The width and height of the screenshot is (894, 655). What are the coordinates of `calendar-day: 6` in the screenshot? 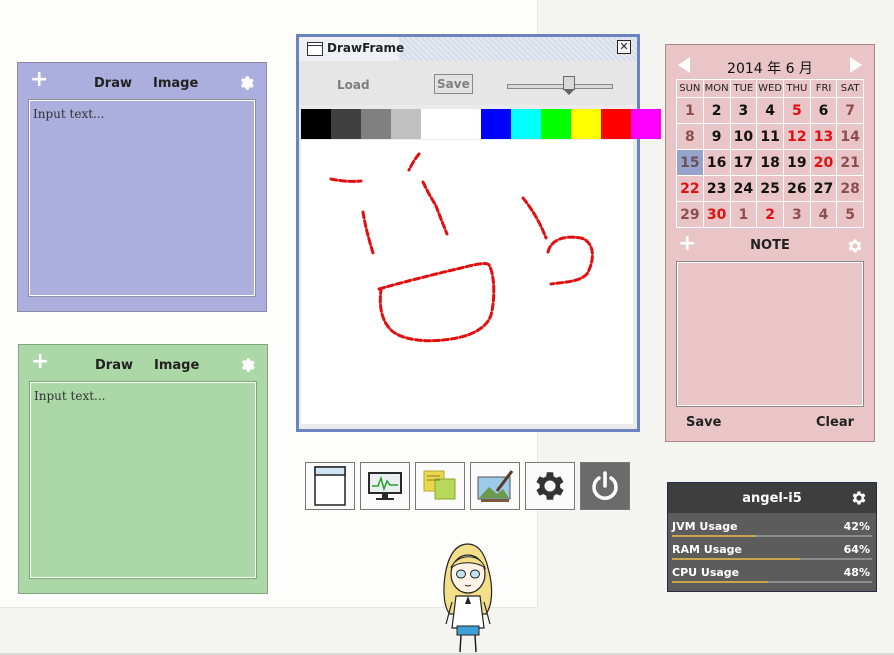 It's located at (823, 110).